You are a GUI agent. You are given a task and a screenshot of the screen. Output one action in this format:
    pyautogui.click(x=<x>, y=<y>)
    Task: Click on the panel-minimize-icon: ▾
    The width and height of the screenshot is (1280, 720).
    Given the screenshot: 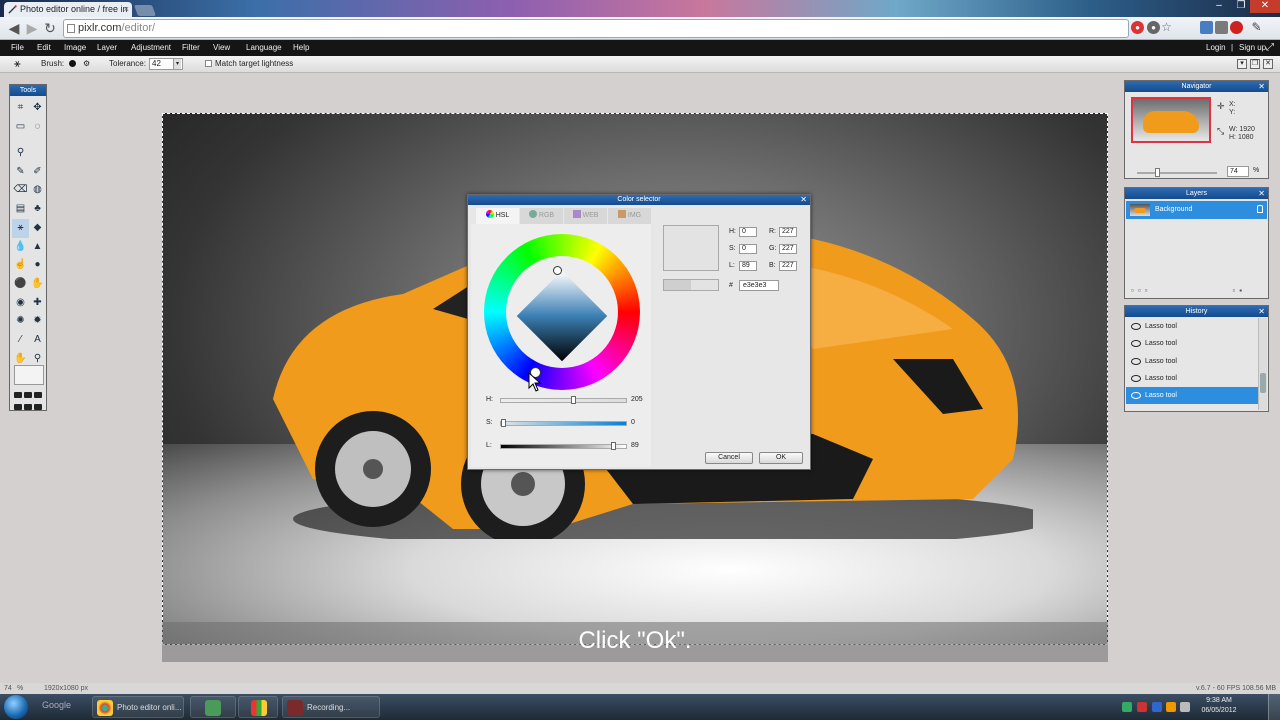 What is the action you would take?
    pyautogui.click(x=1242, y=64)
    